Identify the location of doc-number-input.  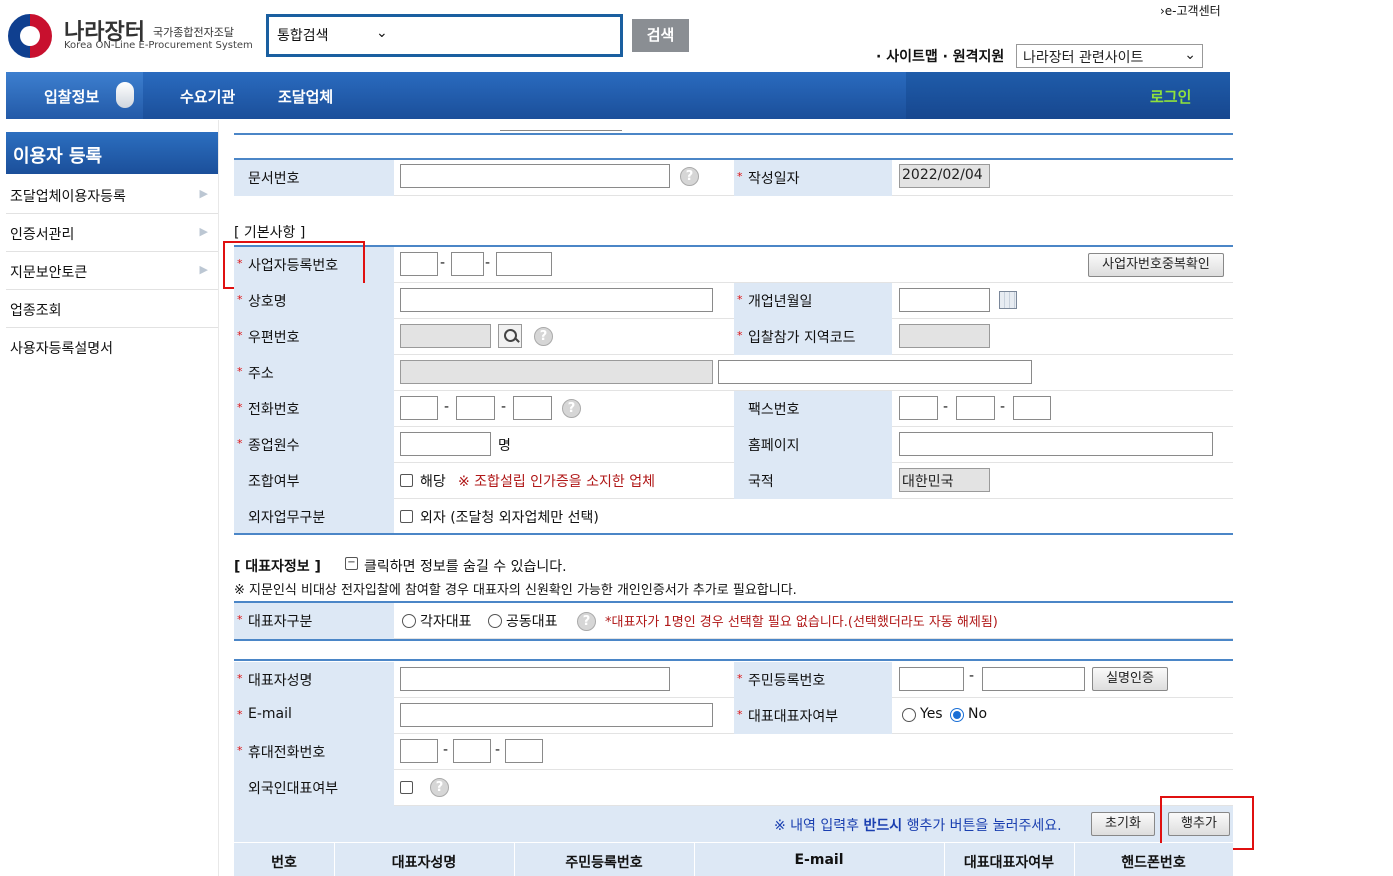
(535, 176).